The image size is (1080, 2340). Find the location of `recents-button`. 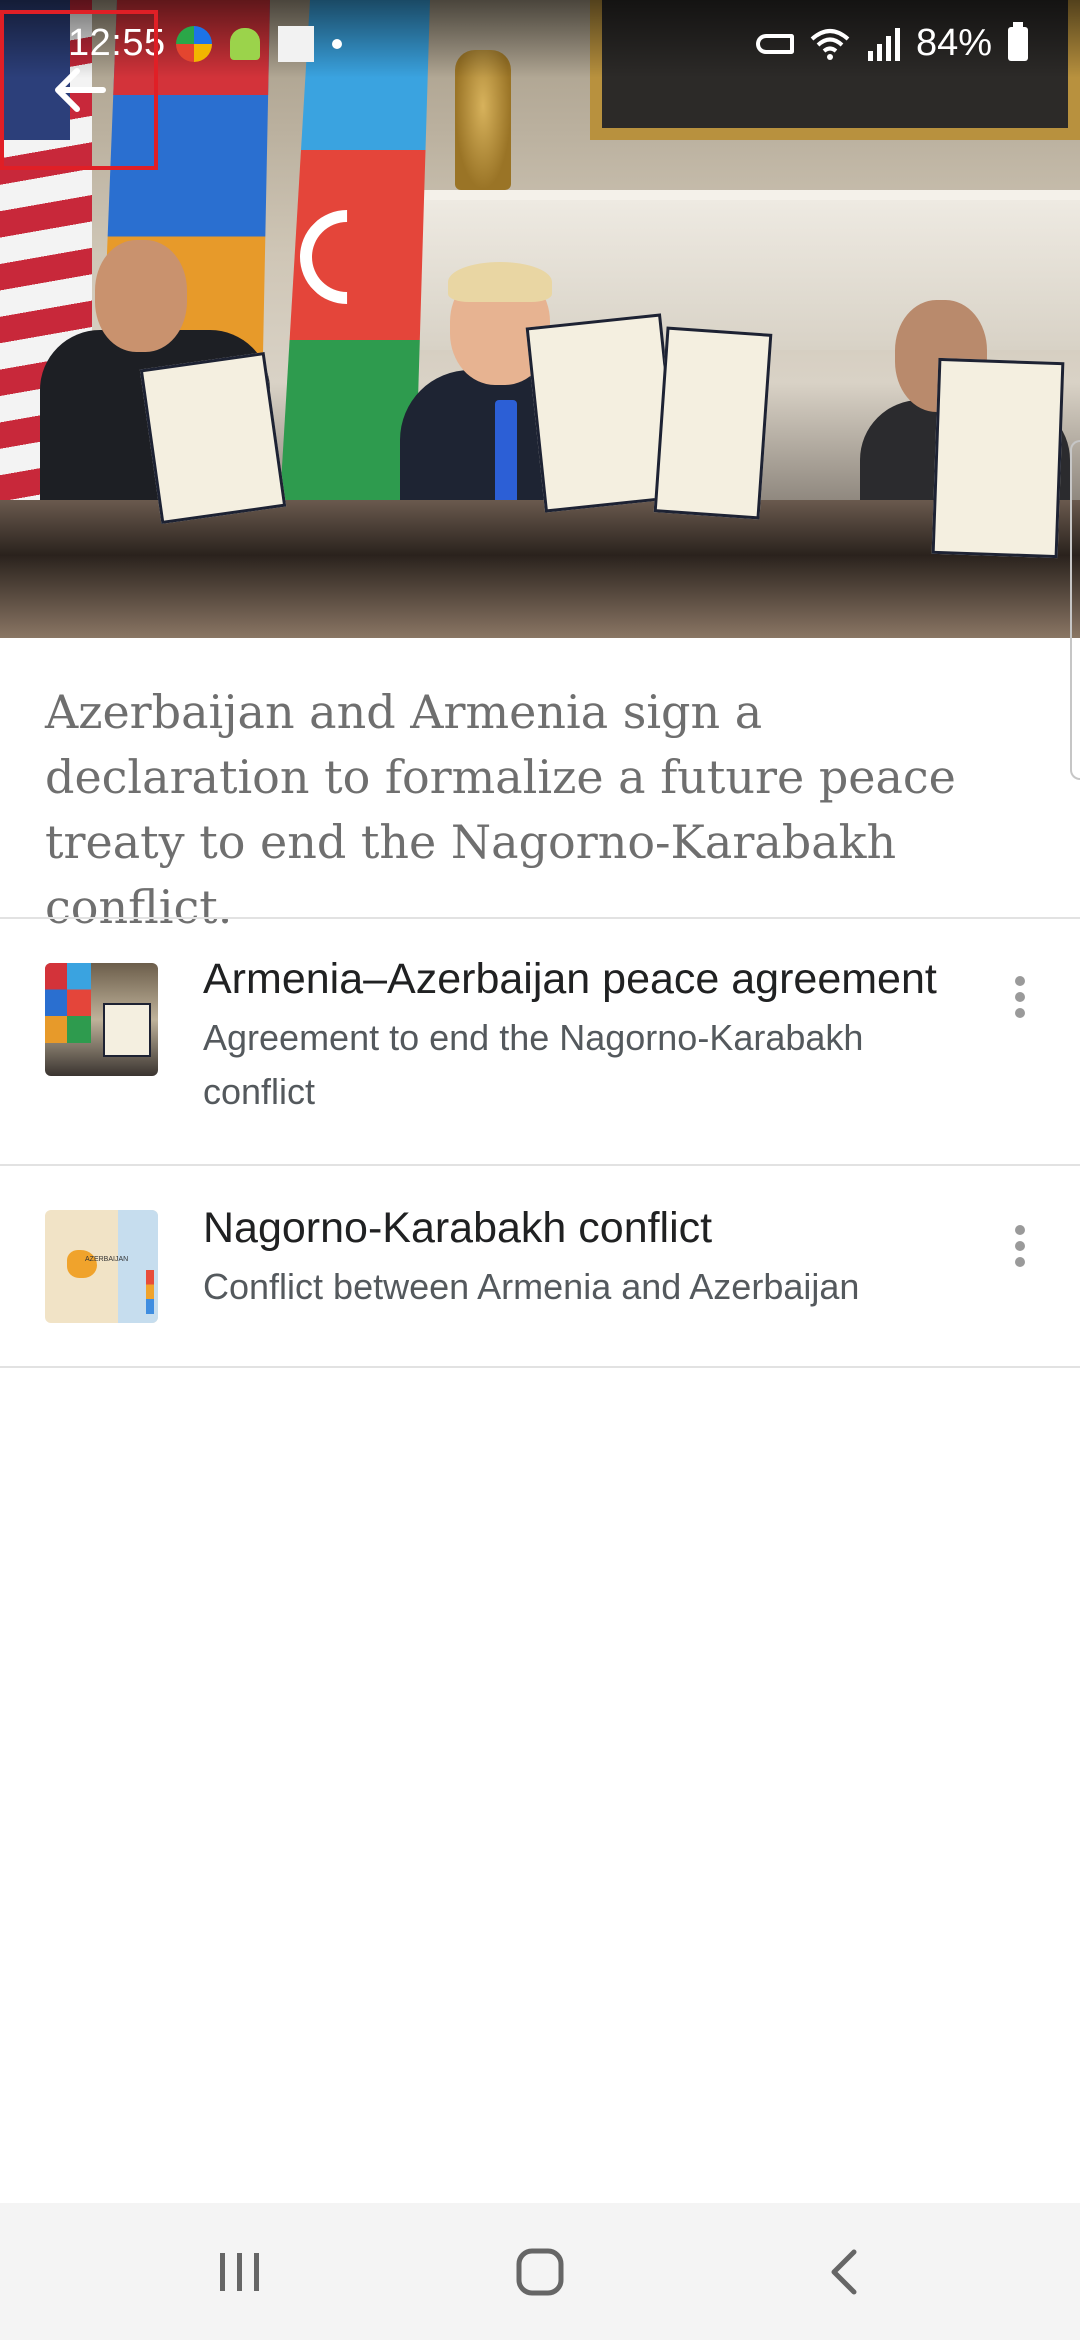

recents-button is located at coordinates (240, 2271).